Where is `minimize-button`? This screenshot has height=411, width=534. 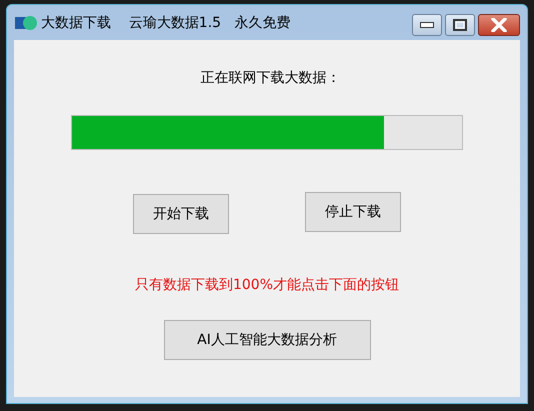 minimize-button is located at coordinates (427, 25).